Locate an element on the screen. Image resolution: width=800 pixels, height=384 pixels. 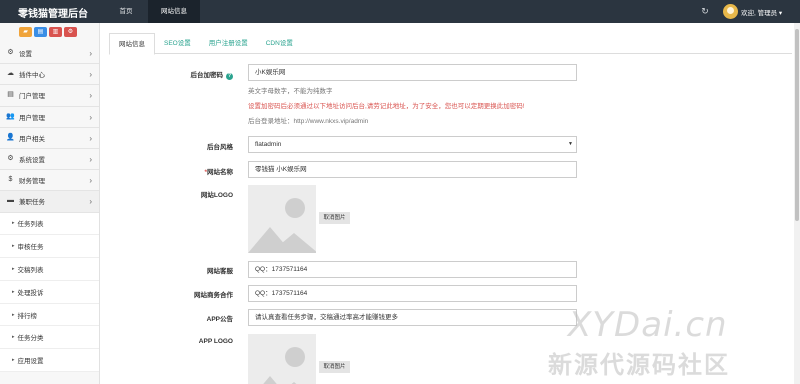
sub-item-label: 交稿列表 is located at coordinates (30, 270).